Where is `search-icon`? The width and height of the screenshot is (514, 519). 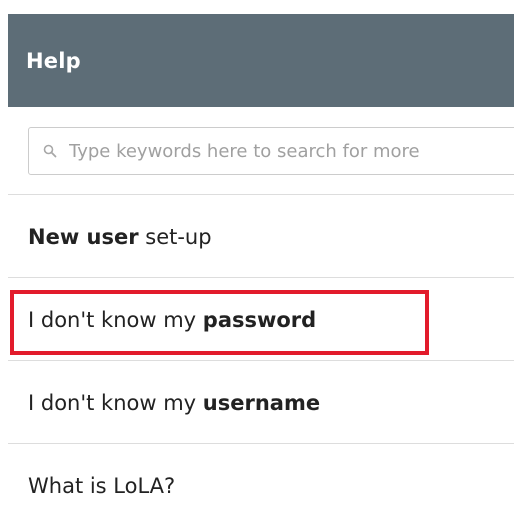
search-icon is located at coordinates (50, 151).